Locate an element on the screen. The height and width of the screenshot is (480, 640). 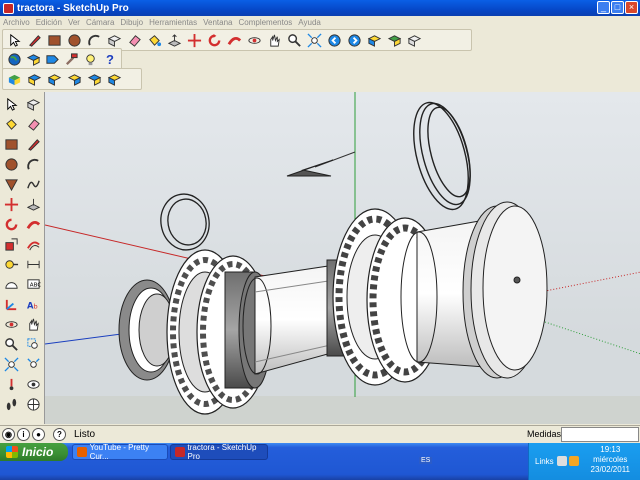
offset-tool-icon is located at coordinates (33, 244).